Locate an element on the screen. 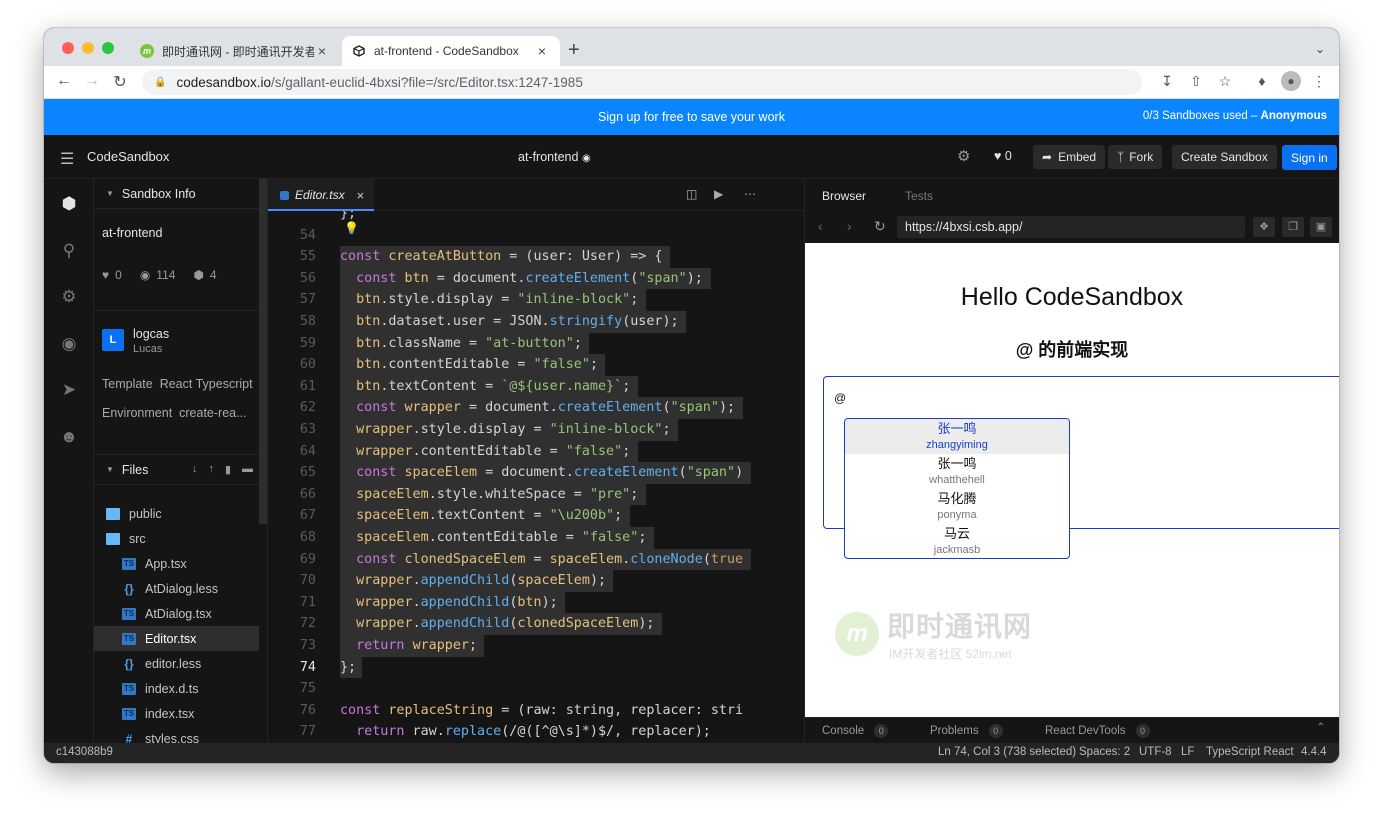 This screenshot has height=823, width=1382. editor-tab-bar: Editor.tsx × ◫ ▶ ⋯ is located at coordinates (536, 195).